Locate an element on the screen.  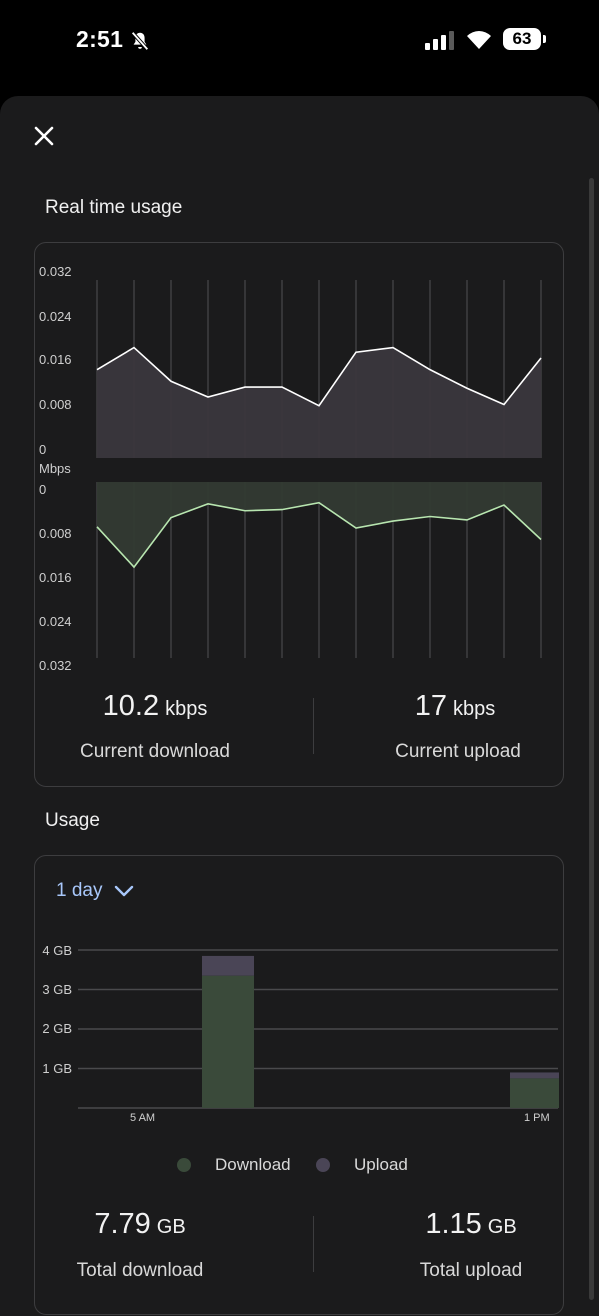
legend-item-download: Download is located at coordinates (234, 1165).